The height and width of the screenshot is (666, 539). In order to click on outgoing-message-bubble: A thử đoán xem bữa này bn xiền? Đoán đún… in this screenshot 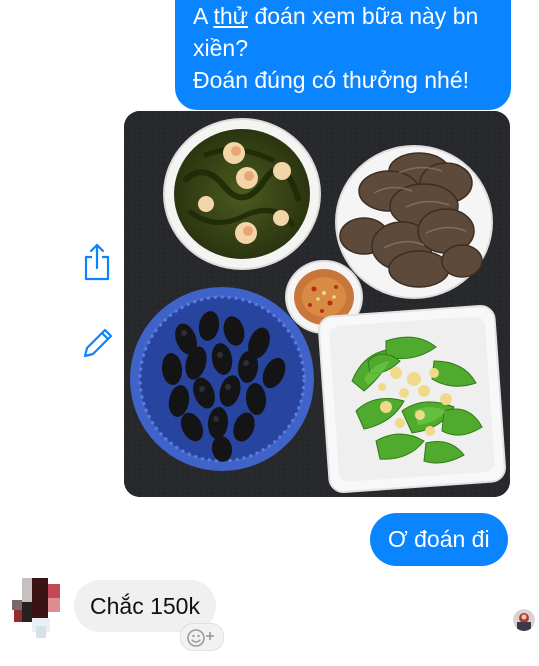, I will do `click(343, 55)`.